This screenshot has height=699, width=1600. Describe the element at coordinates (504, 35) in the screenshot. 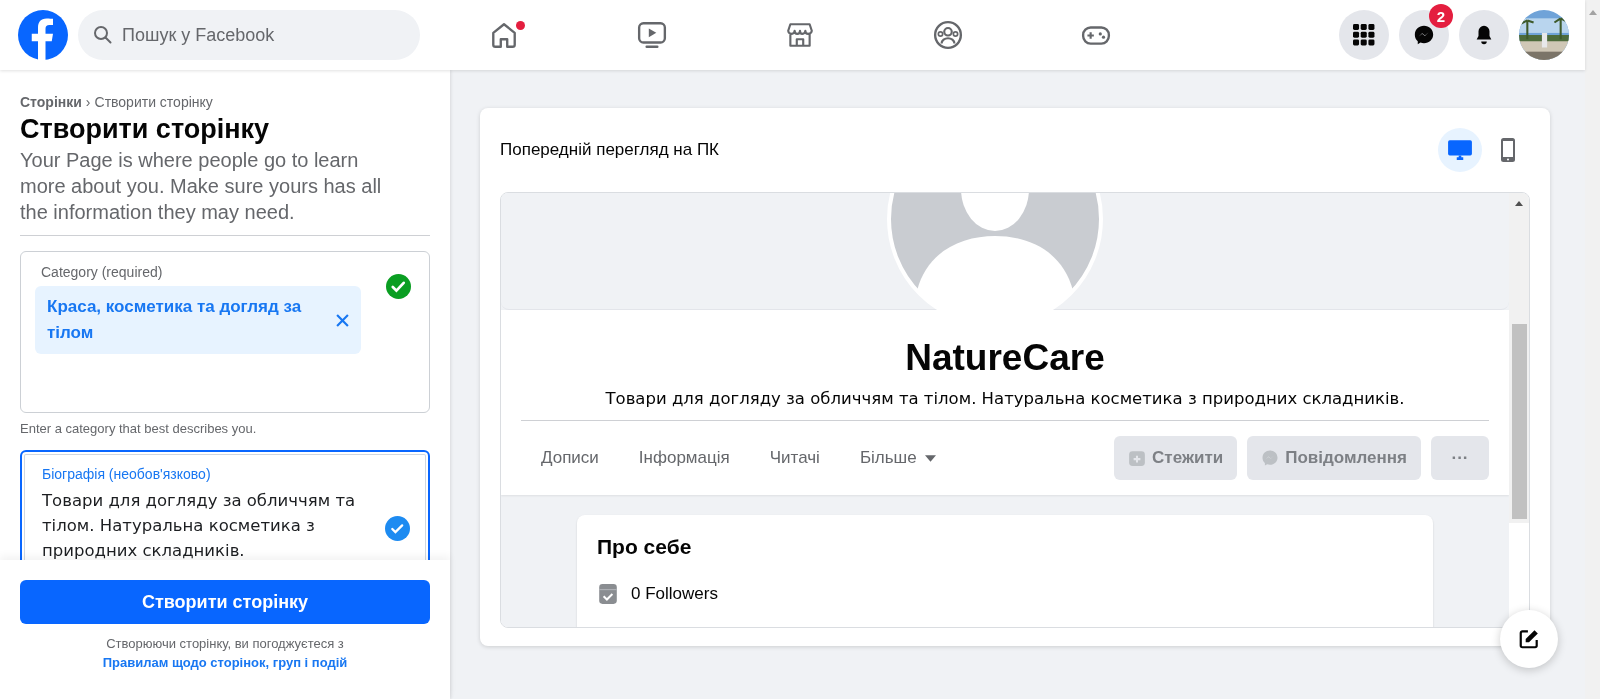

I see `home-icon` at that location.